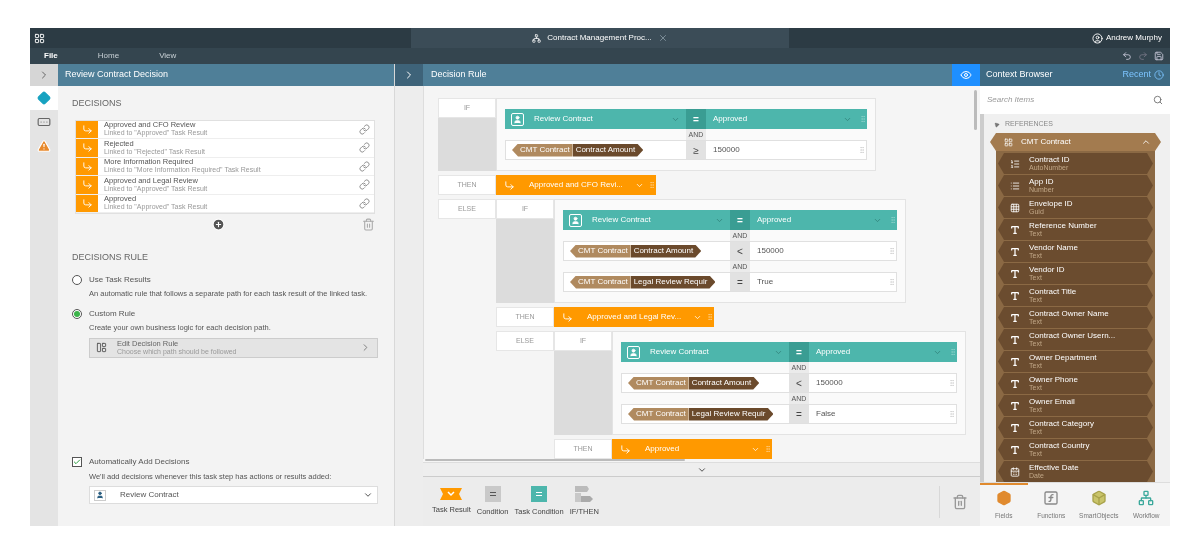 This screenshot has width=1200, height=554. I want to click on user-menu: Andrew Murphy, so click(1128, 38).